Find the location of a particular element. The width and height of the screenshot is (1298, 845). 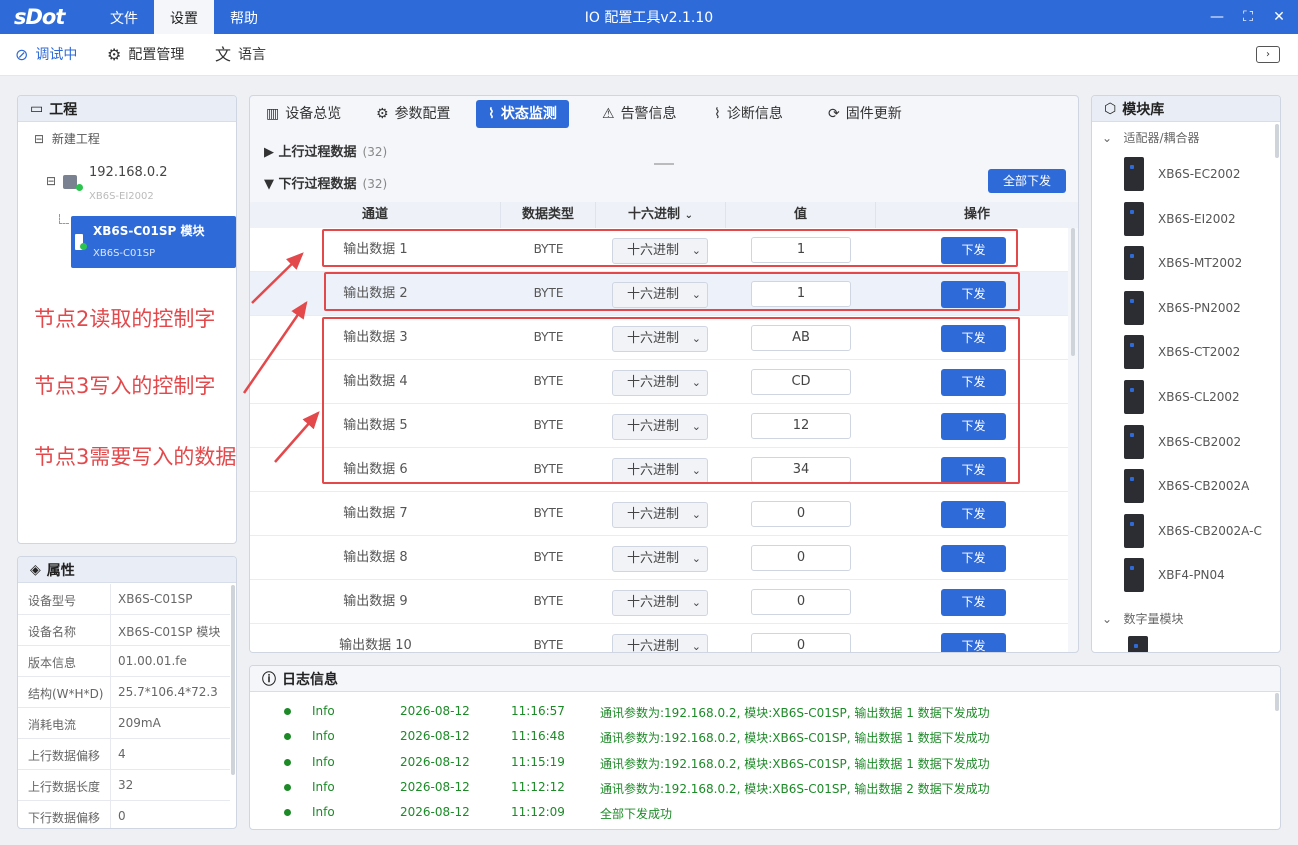

menu-help: 帮助 is located at coordinates (244, 17).